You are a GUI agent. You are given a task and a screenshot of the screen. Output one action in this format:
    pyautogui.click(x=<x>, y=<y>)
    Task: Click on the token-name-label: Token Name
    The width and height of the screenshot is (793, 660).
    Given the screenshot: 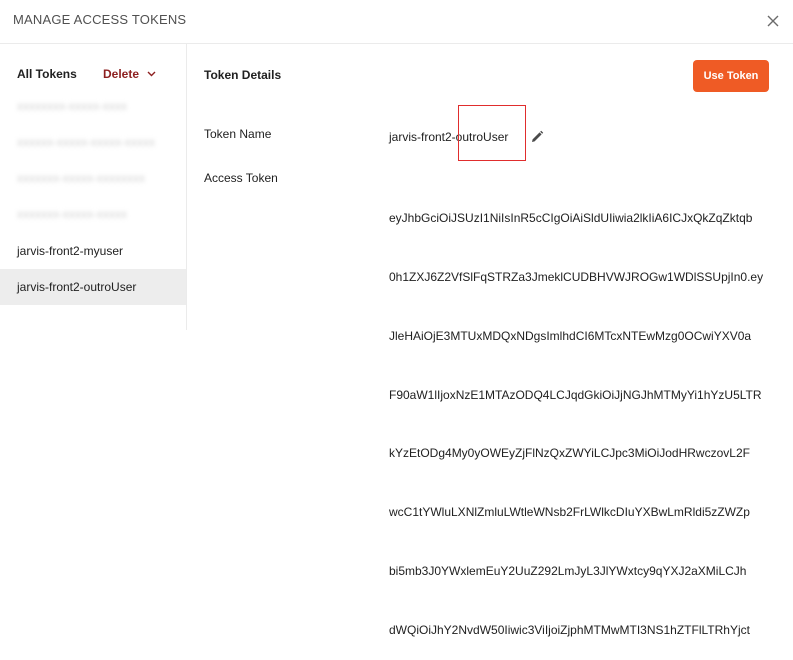 What is the action you would take?
    pyautogui.click(x=238, y=134)
    